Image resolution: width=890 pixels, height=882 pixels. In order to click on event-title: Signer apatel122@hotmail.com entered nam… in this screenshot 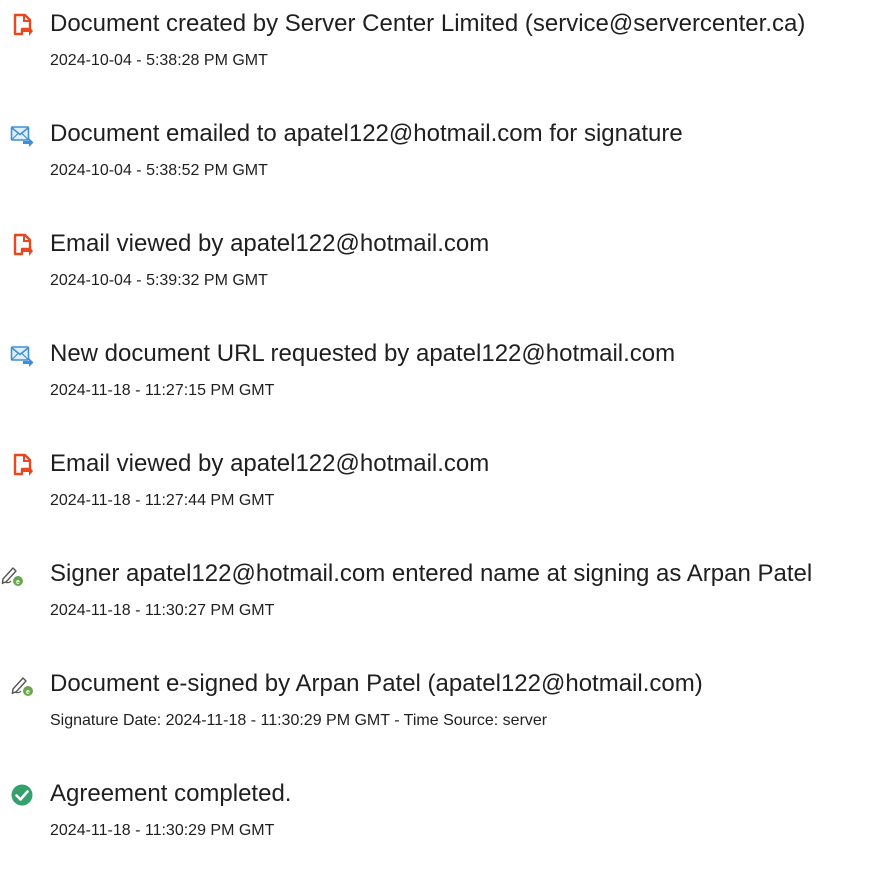, I will do `click(431, 573)`.